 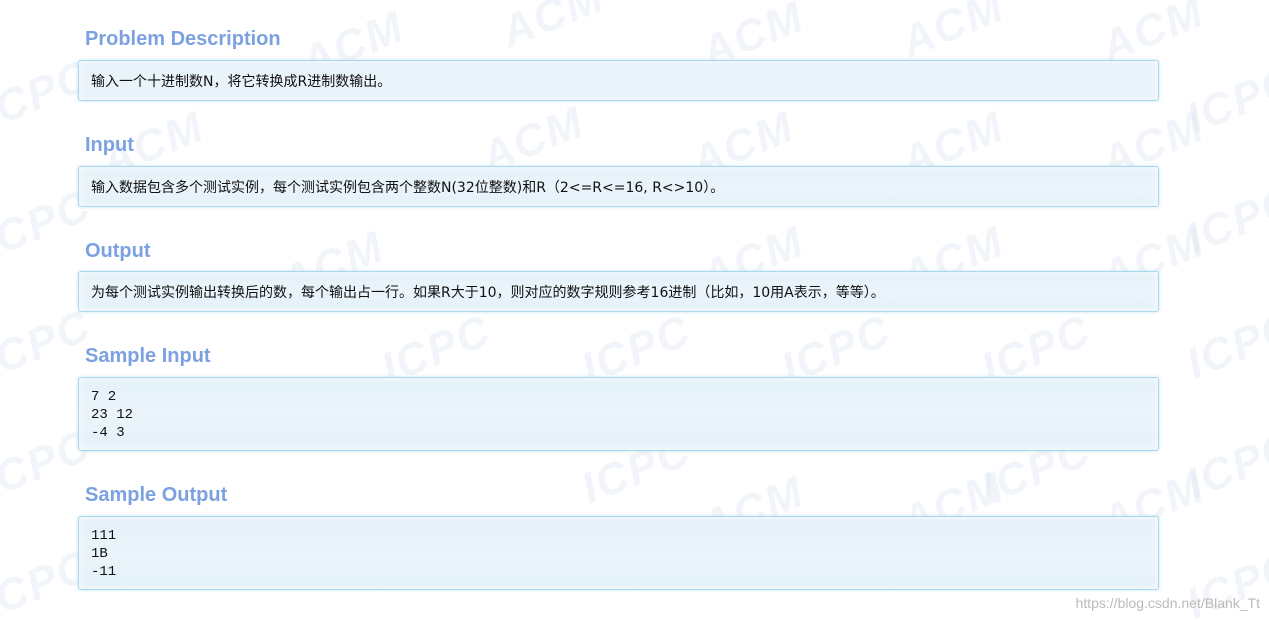 What do you see at coordinates (183, 39) in the screenshot?
I see `problem-description-title: Problem Description` at bounding box center [183, 39].